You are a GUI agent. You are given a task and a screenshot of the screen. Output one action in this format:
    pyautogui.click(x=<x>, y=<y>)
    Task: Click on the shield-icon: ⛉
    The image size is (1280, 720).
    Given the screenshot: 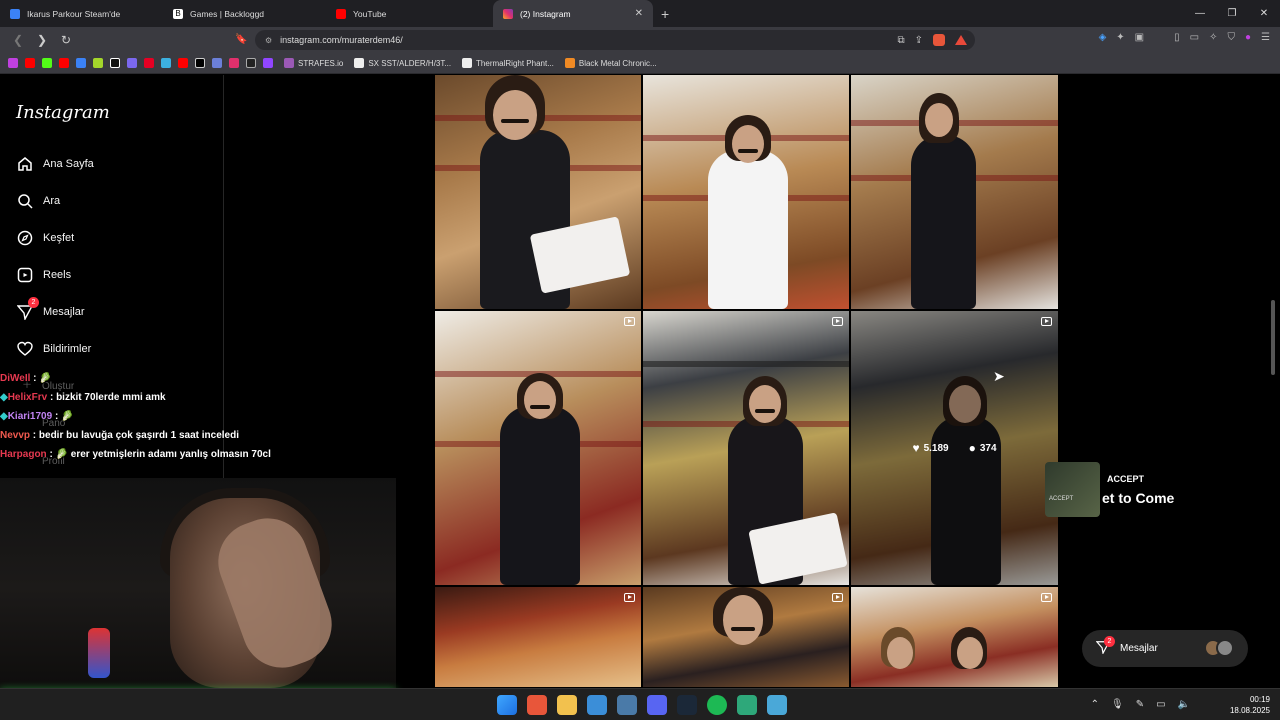 What is the action you would take?
    pyautogui.click(x=1231, y=37)
    